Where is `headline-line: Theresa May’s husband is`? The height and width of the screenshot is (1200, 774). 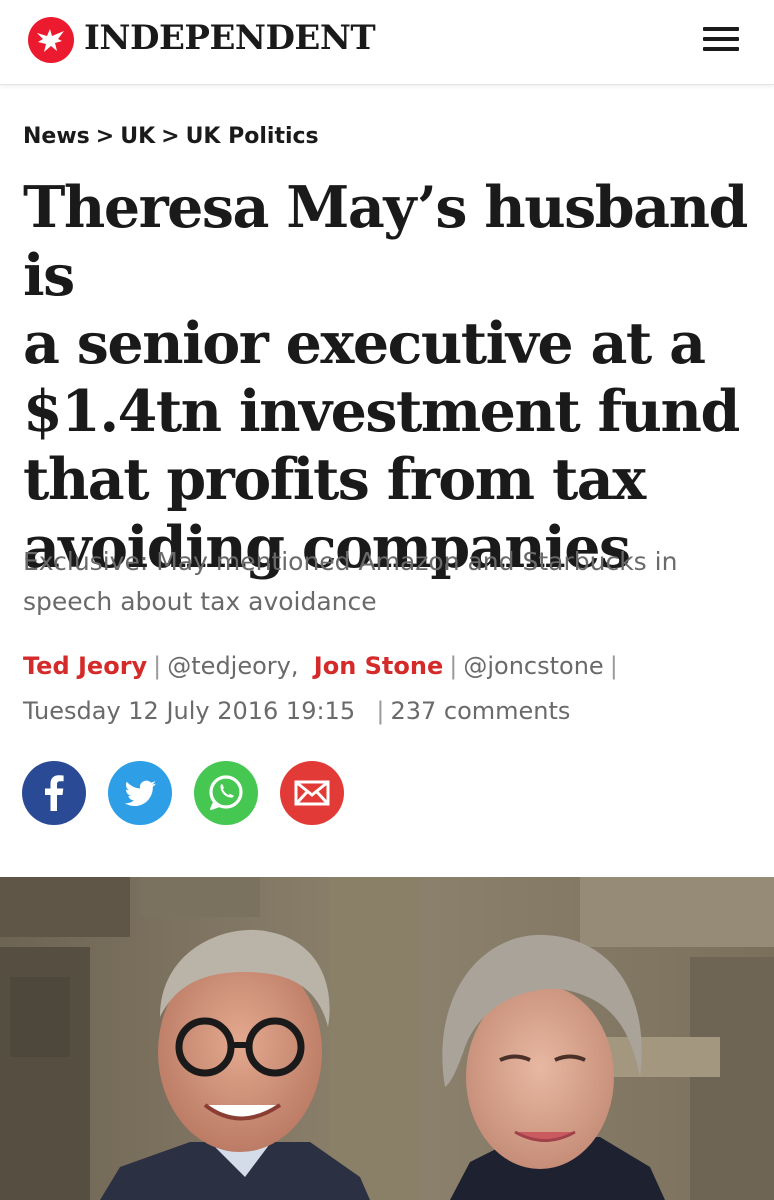
headline-line: Theresa May’s husband is is located at coordinates (385, 241).